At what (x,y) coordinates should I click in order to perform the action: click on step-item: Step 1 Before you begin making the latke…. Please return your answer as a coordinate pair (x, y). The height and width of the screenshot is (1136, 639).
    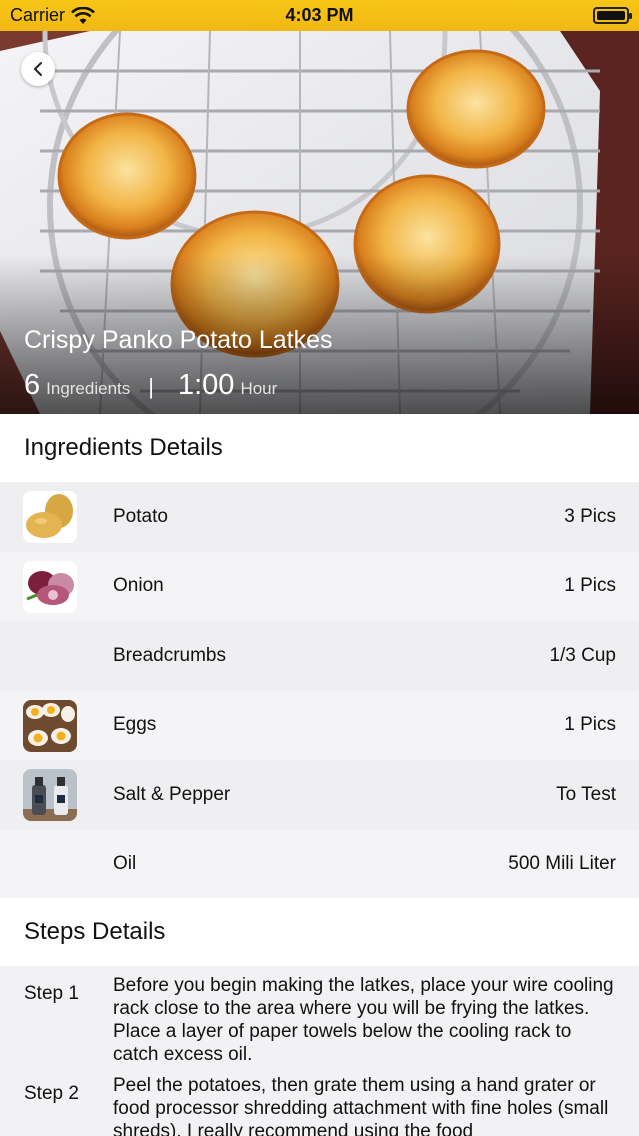
    Looking at the image, I should click on (319, 1020).